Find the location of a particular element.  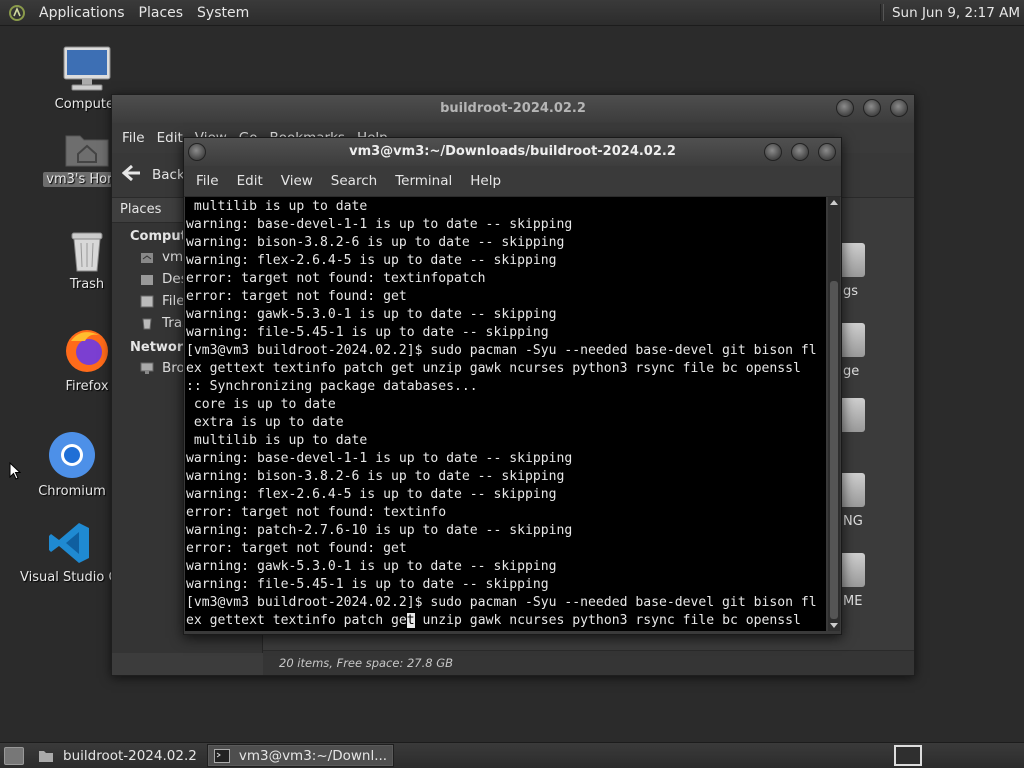

scroll-down-arrow-icon is located at coordinates (834, 625).